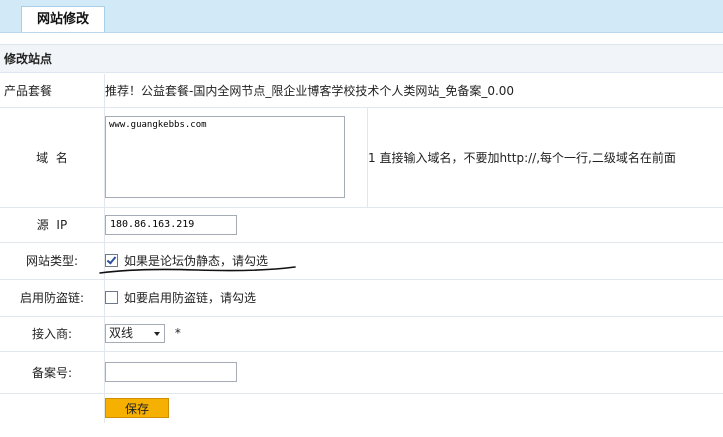 The height and width of the screenshot is (437, 723). I want to click on domain-hint: 1 直接输入域名，不要加http://,每个一行,二级域名在前面, so click(545, 157).